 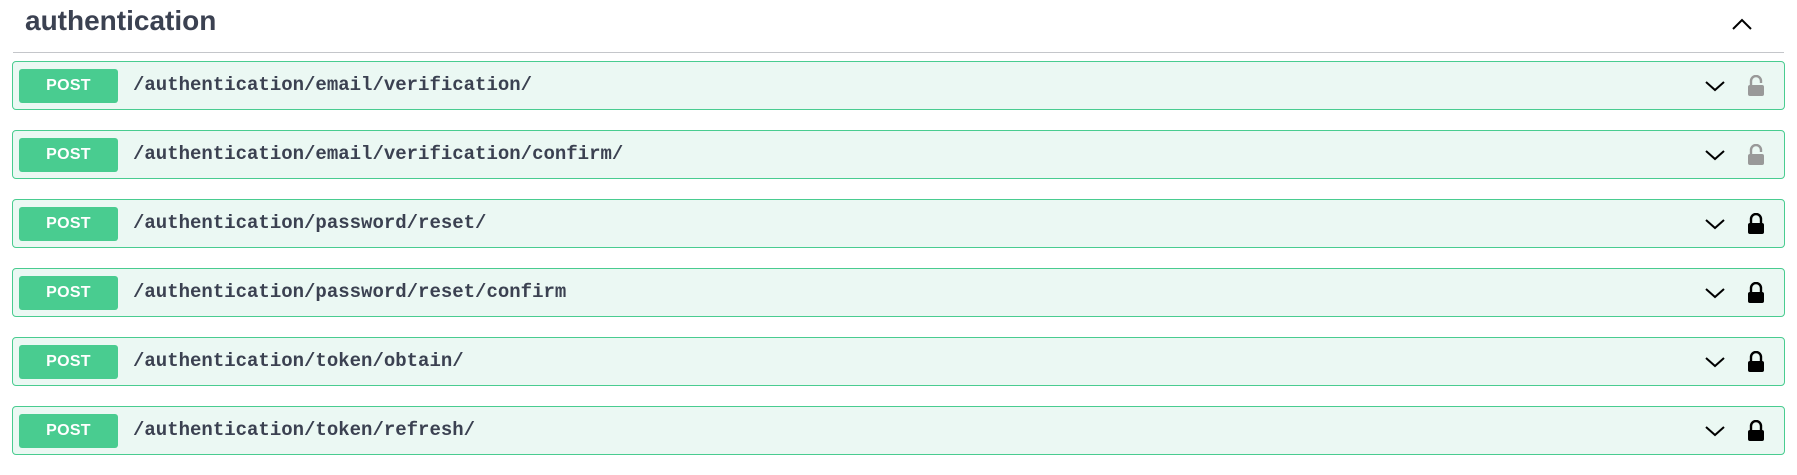 I want to click on operation-row: POST /authentication/password/reset/, so click(x=898, y=223).